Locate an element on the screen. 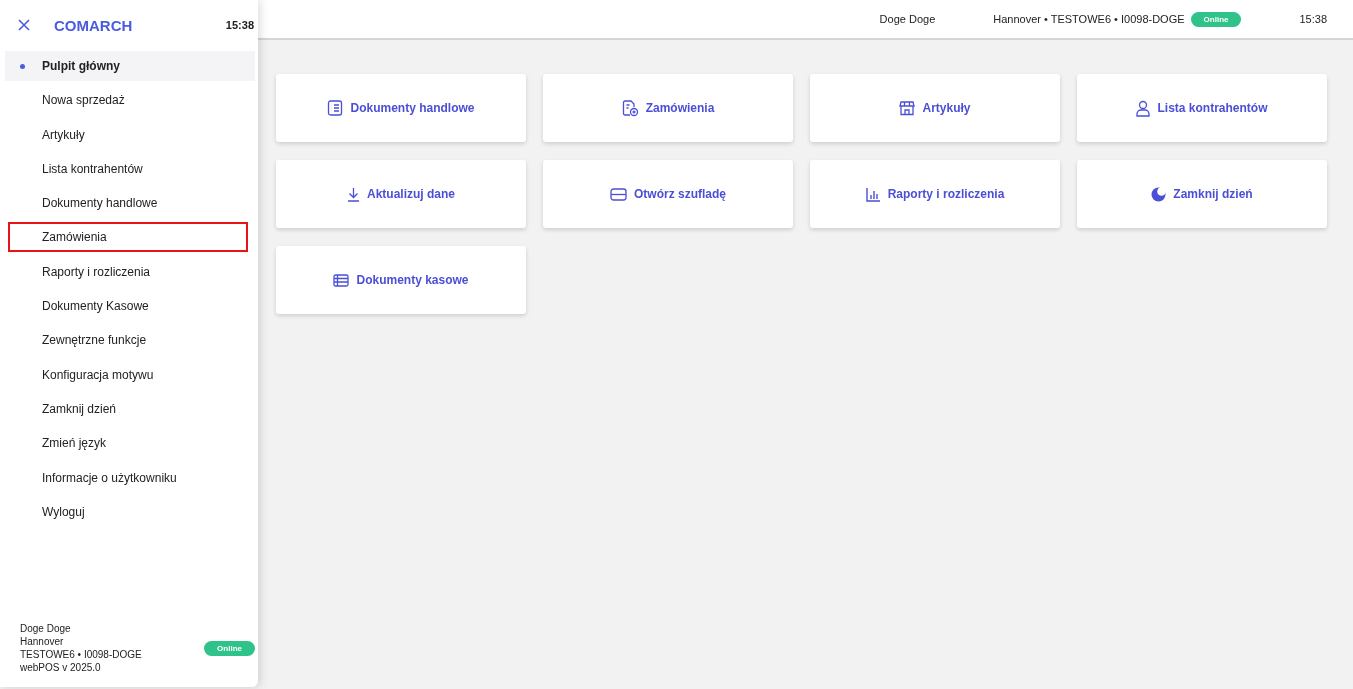 Image resolution: width=1353 pixels, height=689 pixels. user-info-text: Hannover is located at coordinates (42, 641).